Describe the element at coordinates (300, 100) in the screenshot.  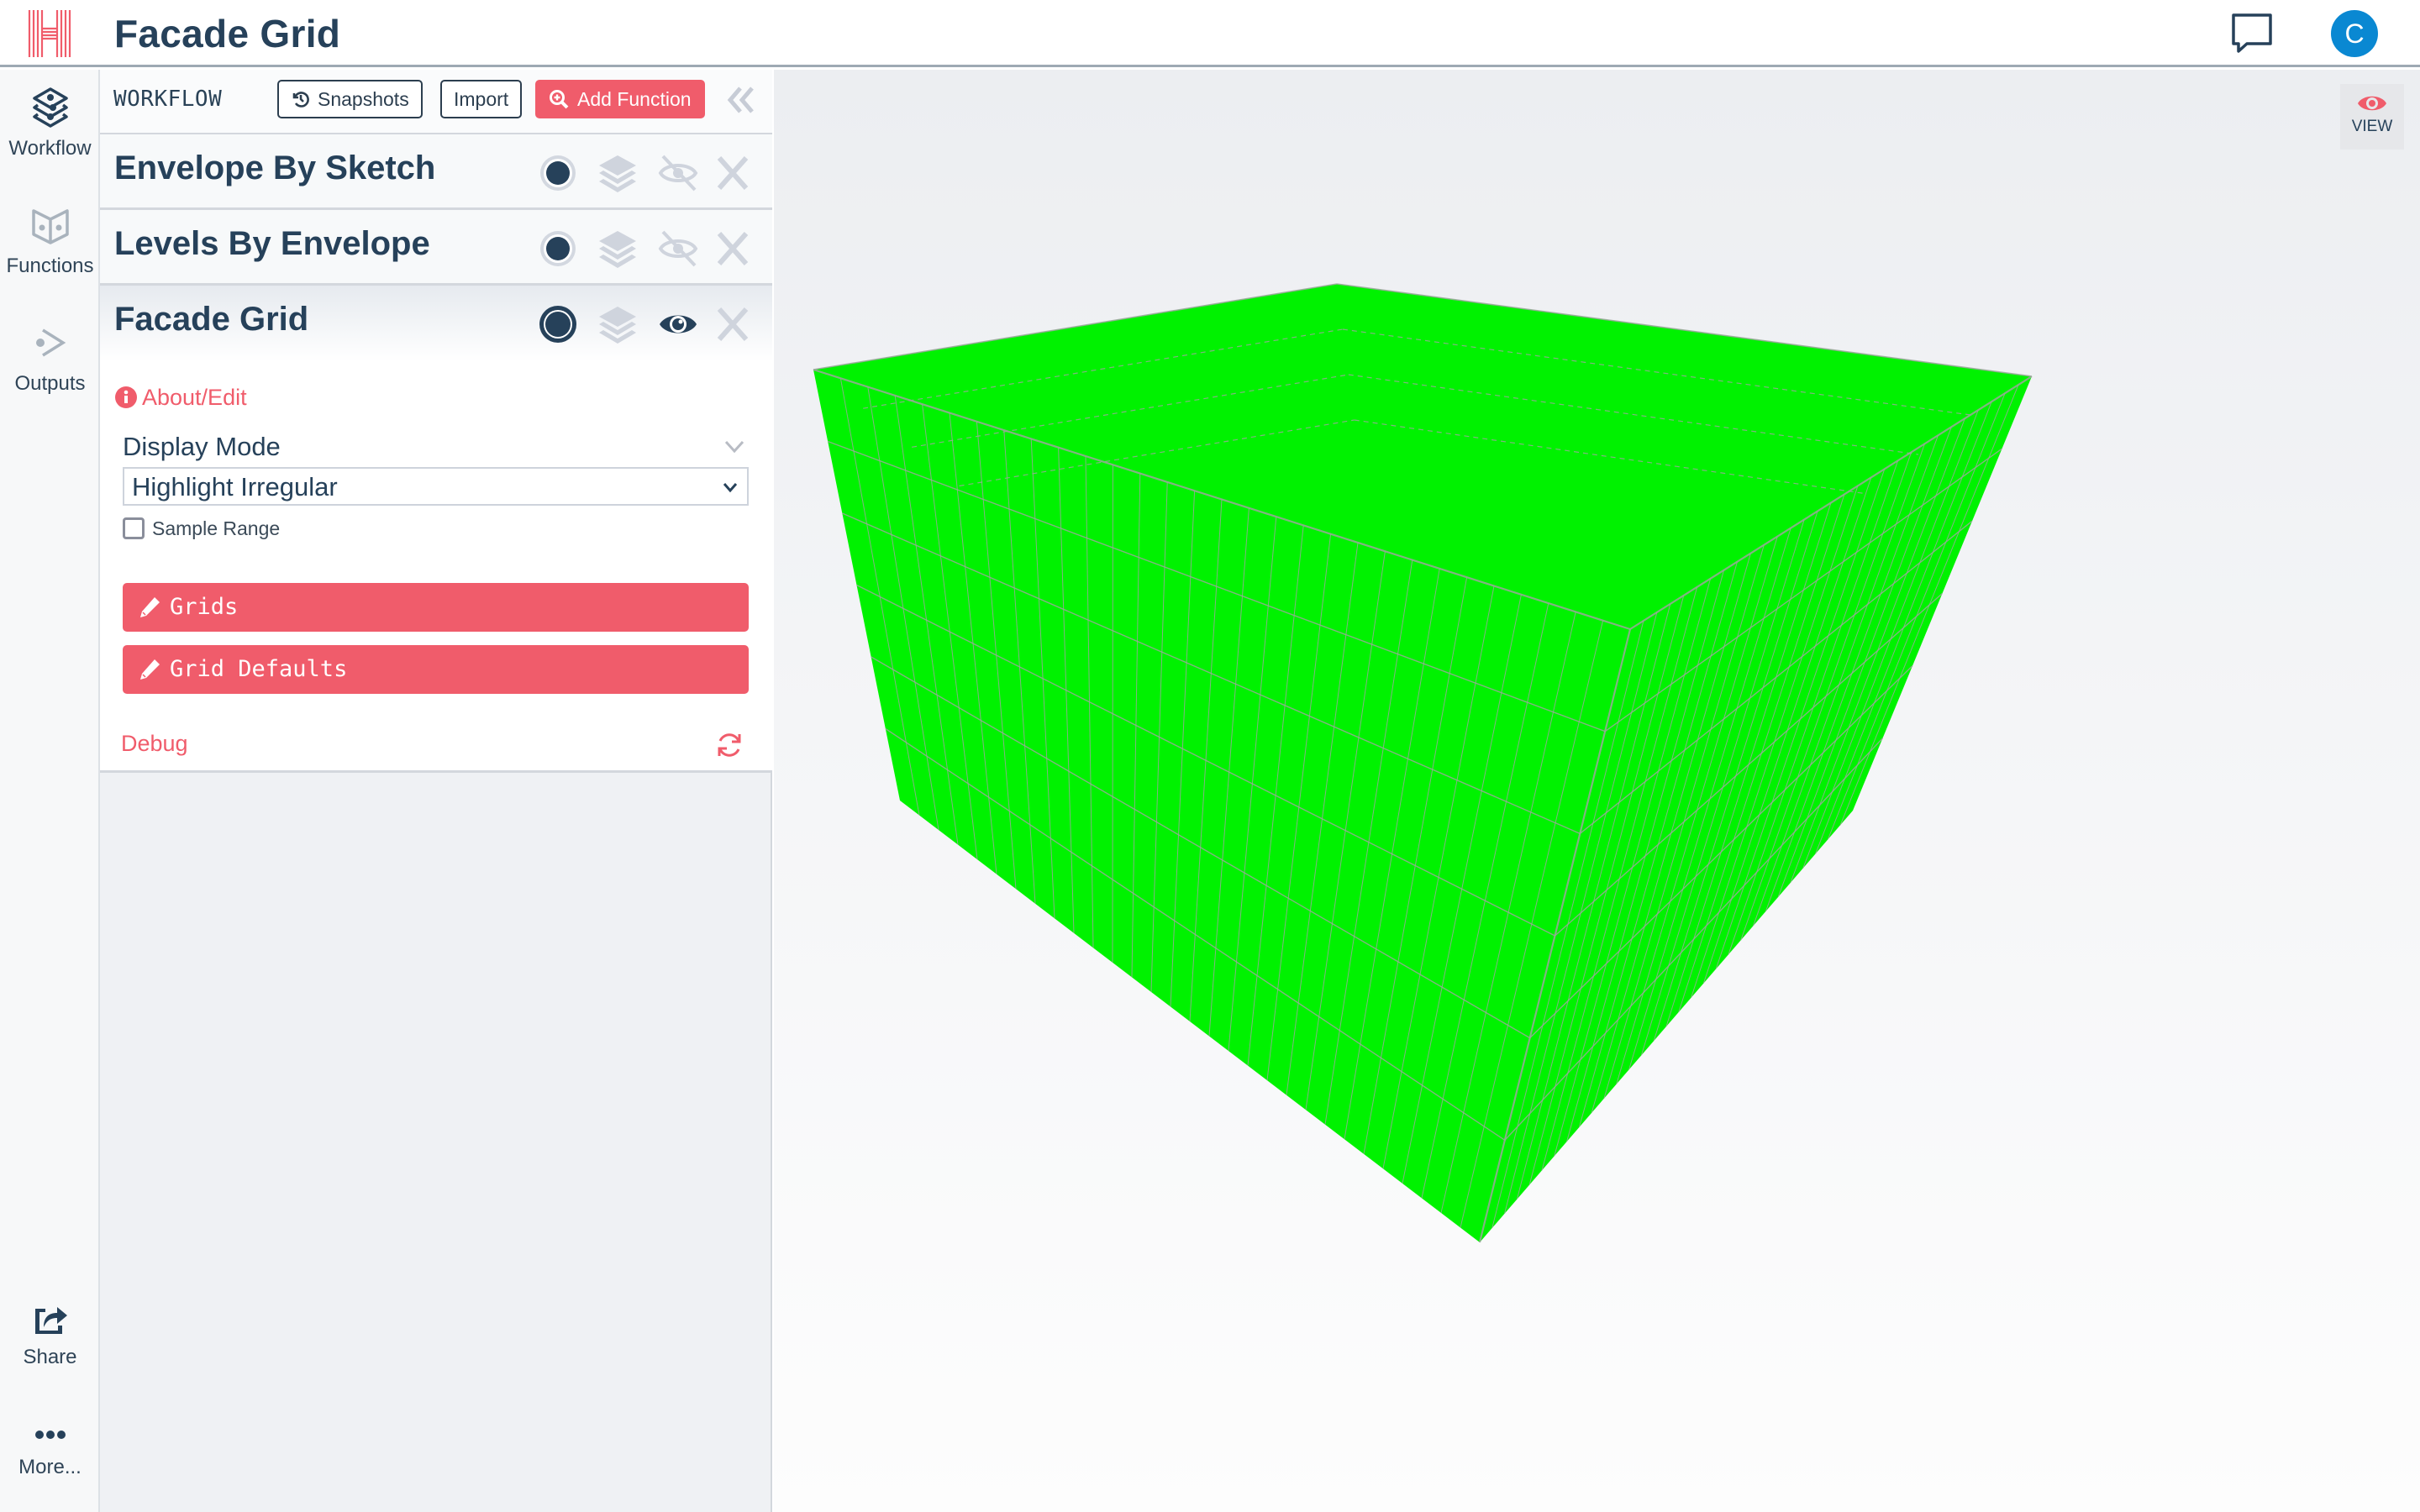
I see `history-icon` at that location.